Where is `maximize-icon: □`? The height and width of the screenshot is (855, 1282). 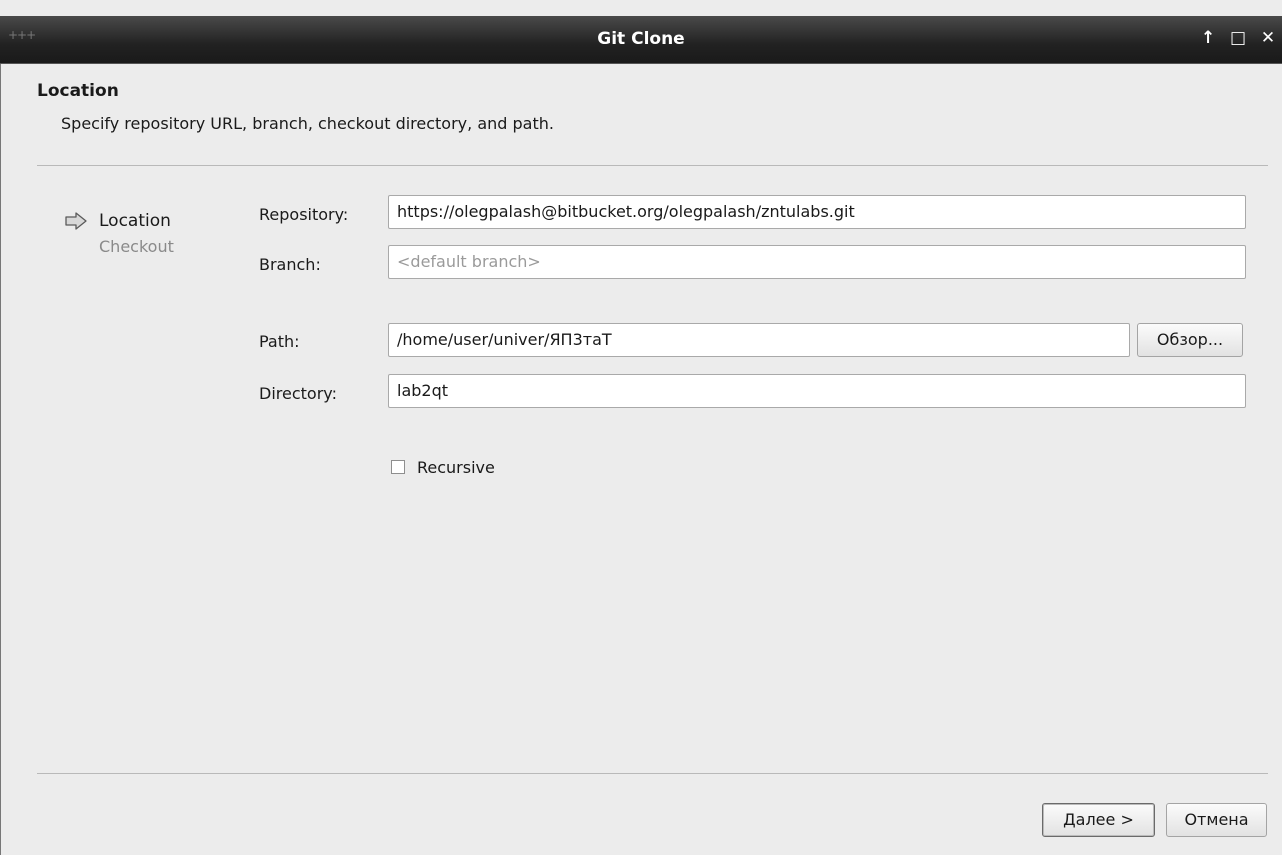
maximize-icon: □ is located at coordinates (1238, 38).